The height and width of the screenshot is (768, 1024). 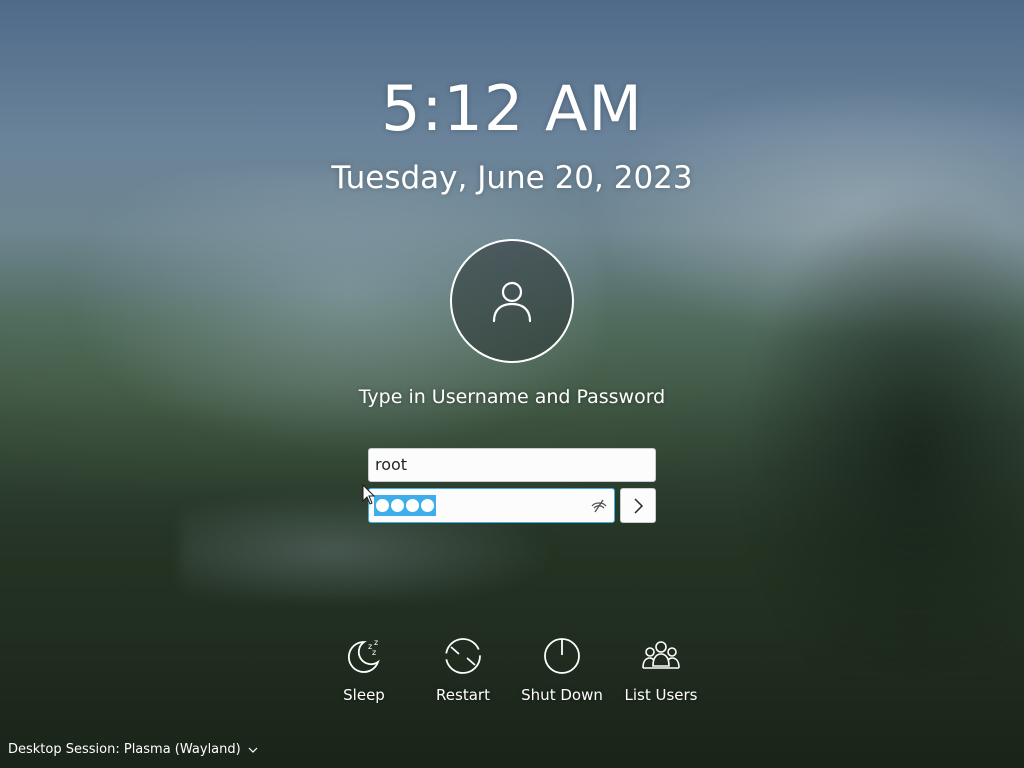 I want to click on list-users-label: List Users, so click(x=661, y=695).